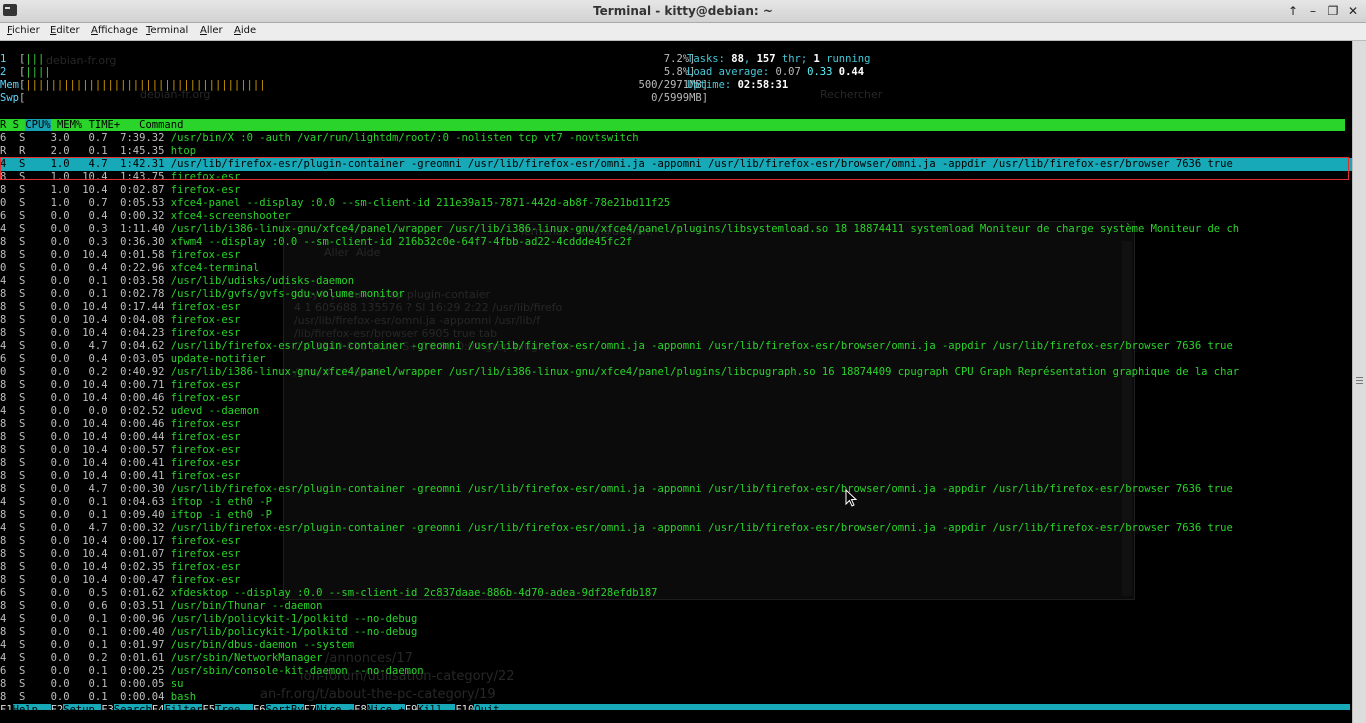  Describe the element at coordinates (6, 411) in the screenshot. I see `process-priority: 4` at that location.